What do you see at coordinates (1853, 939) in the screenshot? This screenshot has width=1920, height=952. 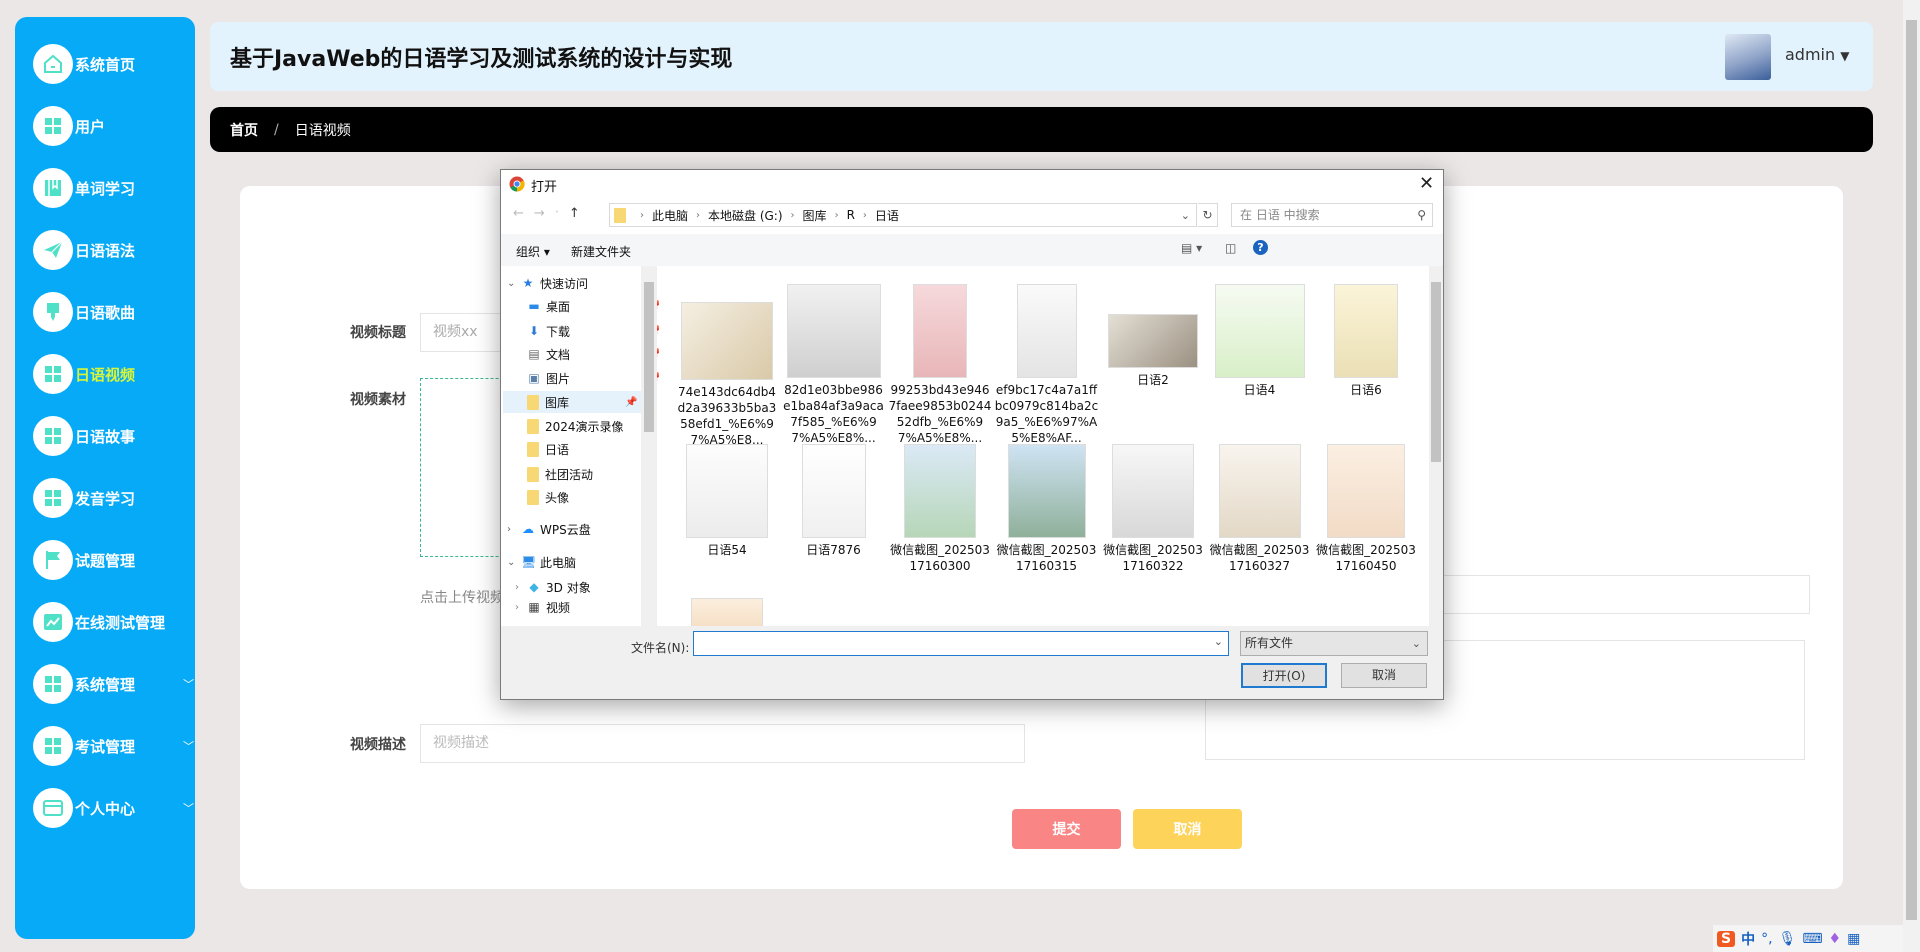 I see `apps-icon: ▦` at bounding box center [1853, 939].